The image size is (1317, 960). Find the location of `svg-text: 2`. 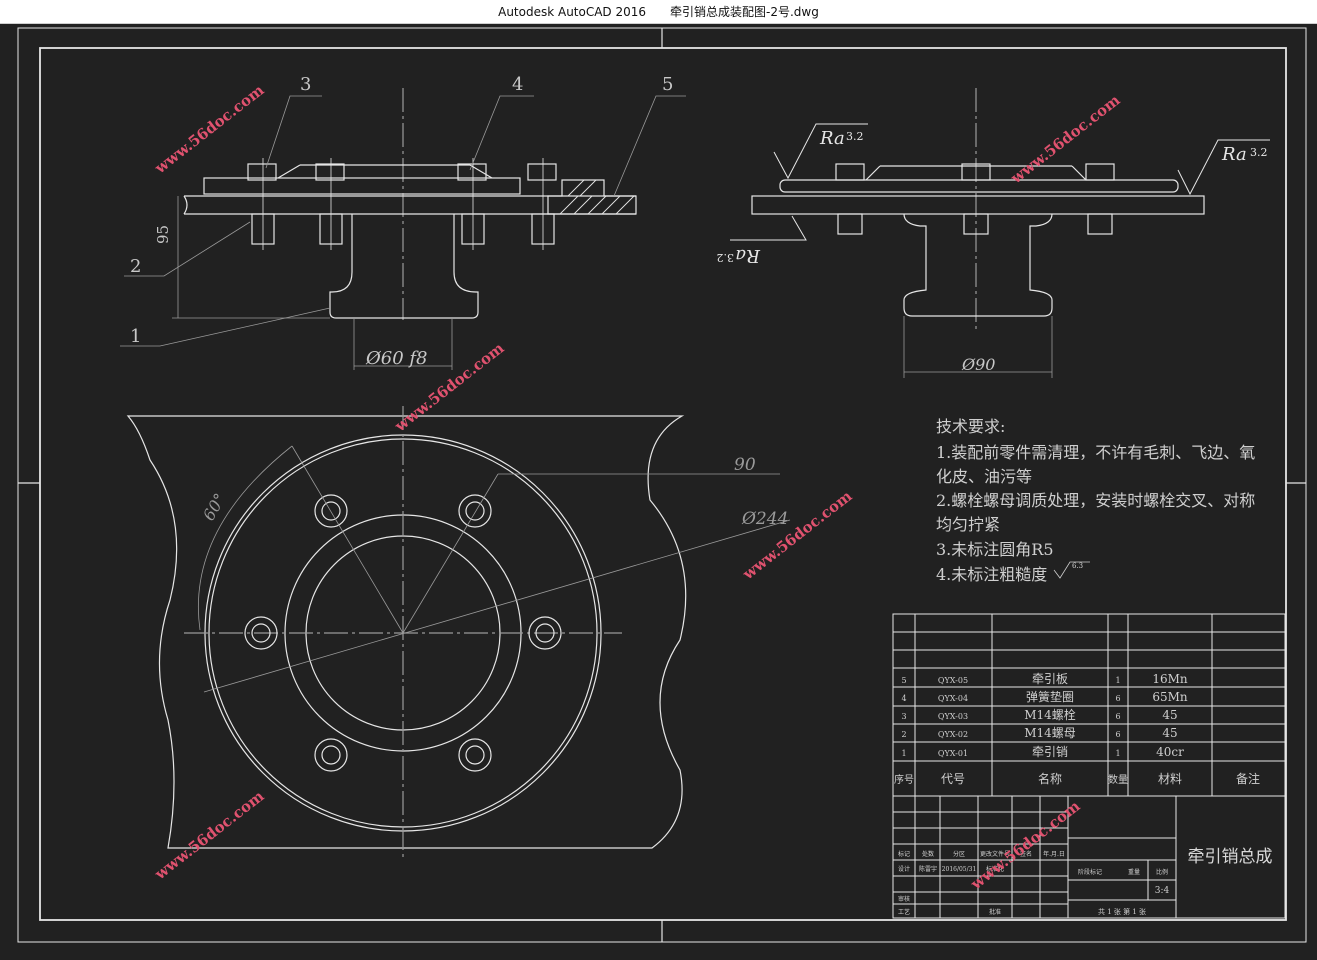

svg-text: 2 is located at coordinates (903, 734).